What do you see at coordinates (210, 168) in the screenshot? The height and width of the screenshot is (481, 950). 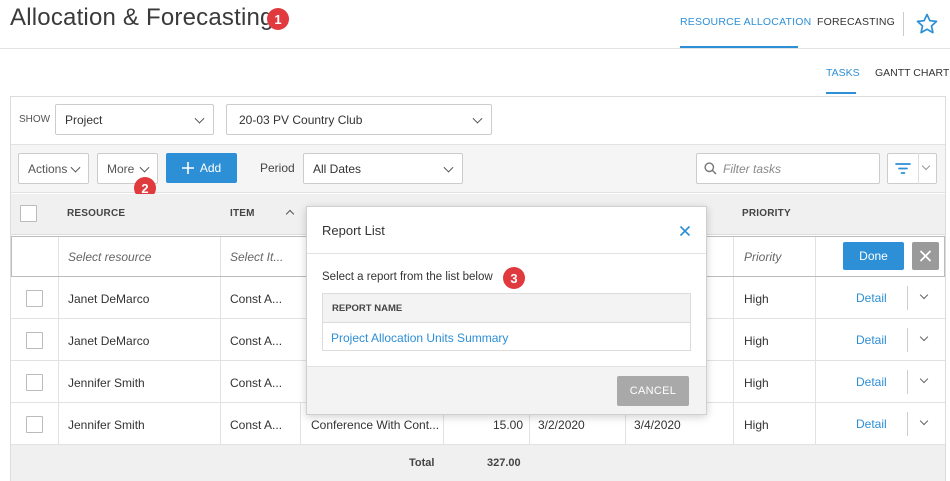 I see `add-label: Add` at bounding box center [210, 168].